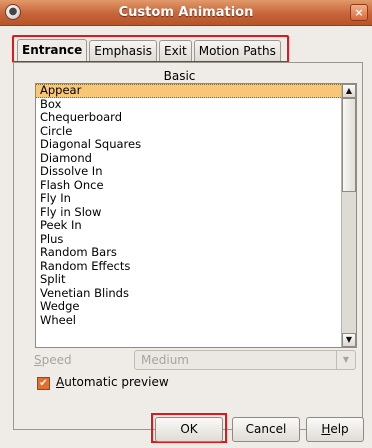  Describe the element at coordinates (188, 306) in the screenshot. I see `list-item: Wedge` at that location.